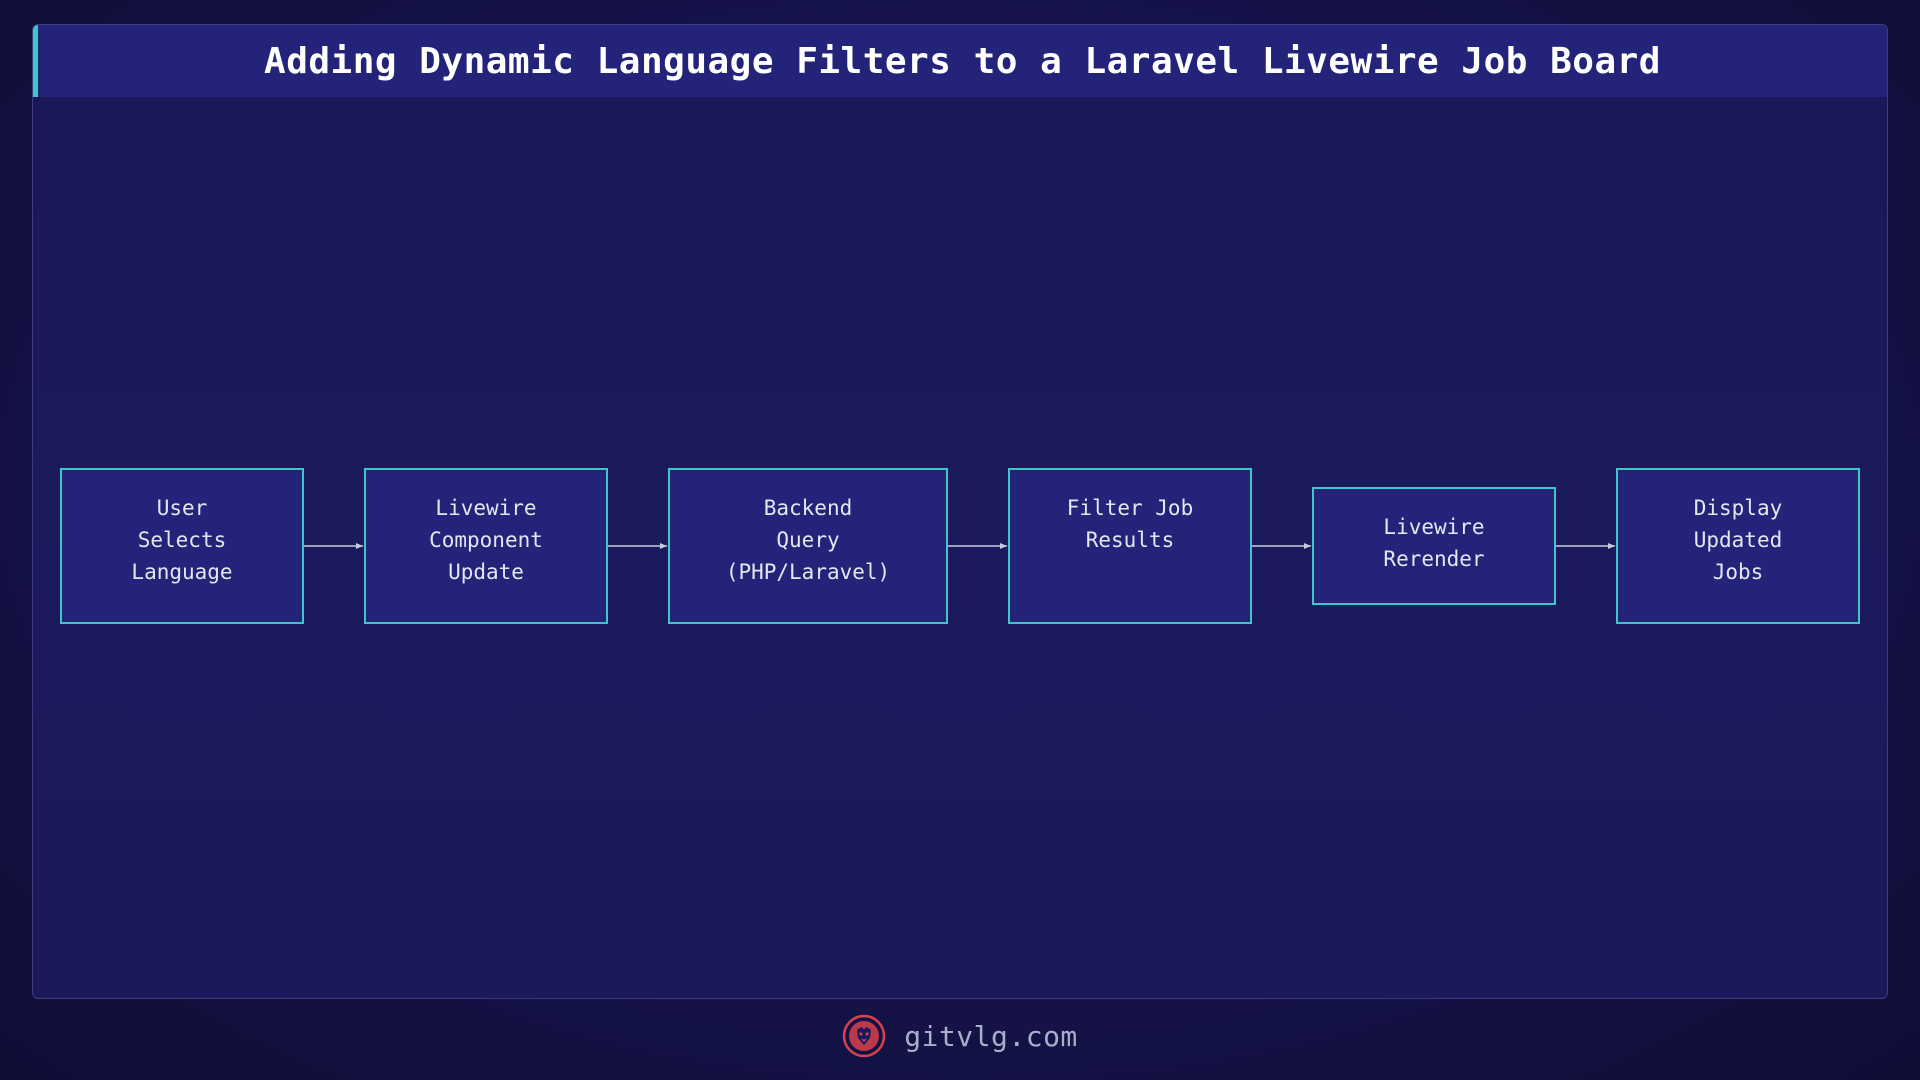 Image resolution: width=1920 pixels, height=1080 pixels. I want to click on node-backend-query: Backend Query (PHP/Laravel), so click(808, 546).